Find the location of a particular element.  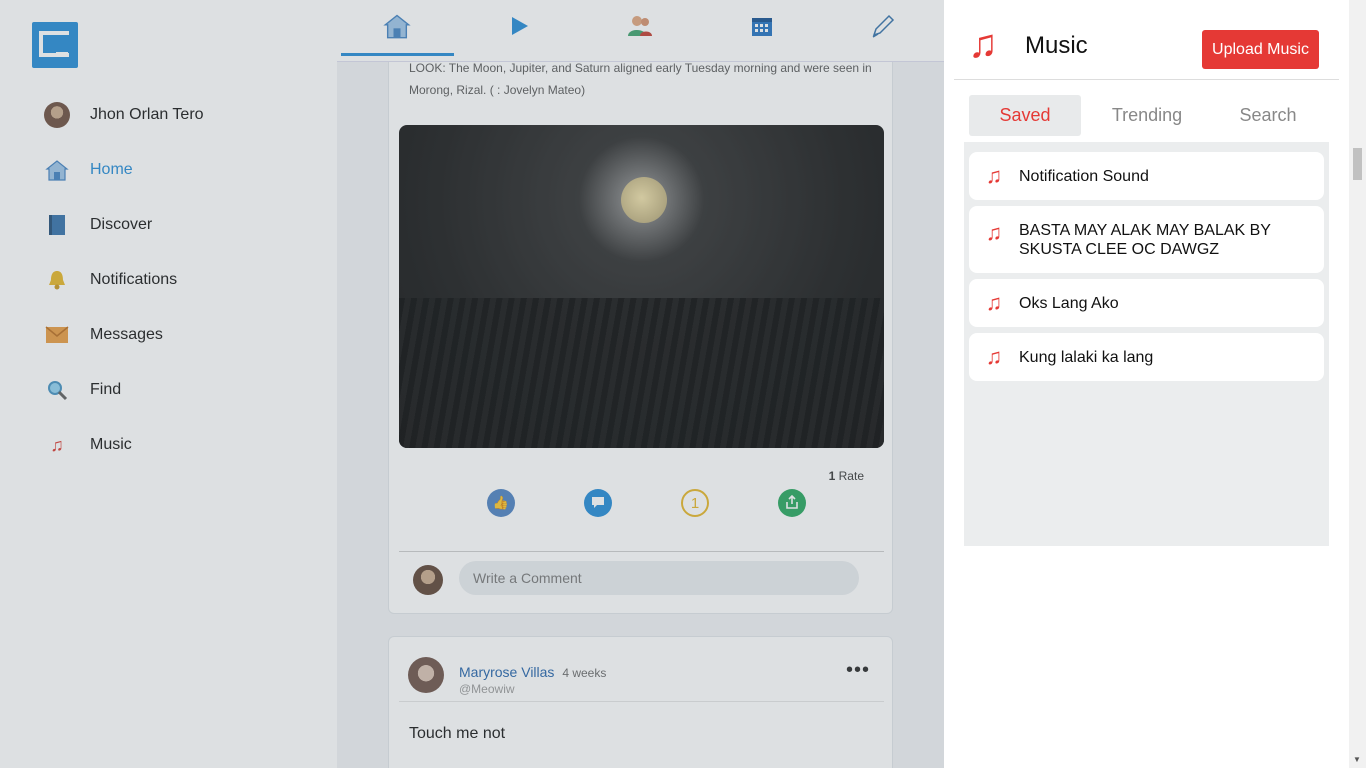

tab-calendar is located at coordinates (762, 28).